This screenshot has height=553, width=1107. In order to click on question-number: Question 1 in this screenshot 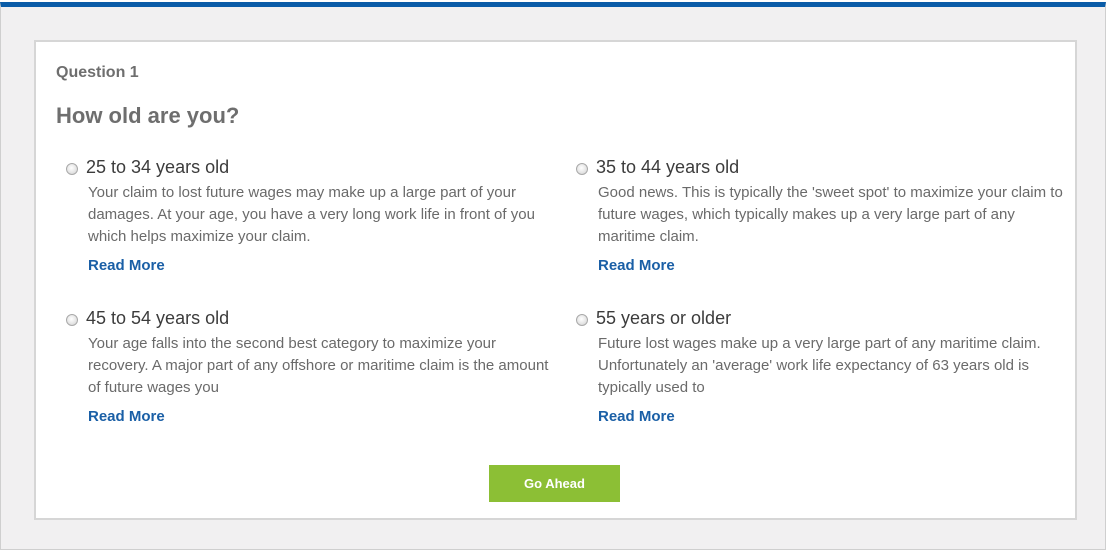, I will do `click(97, 72)`.